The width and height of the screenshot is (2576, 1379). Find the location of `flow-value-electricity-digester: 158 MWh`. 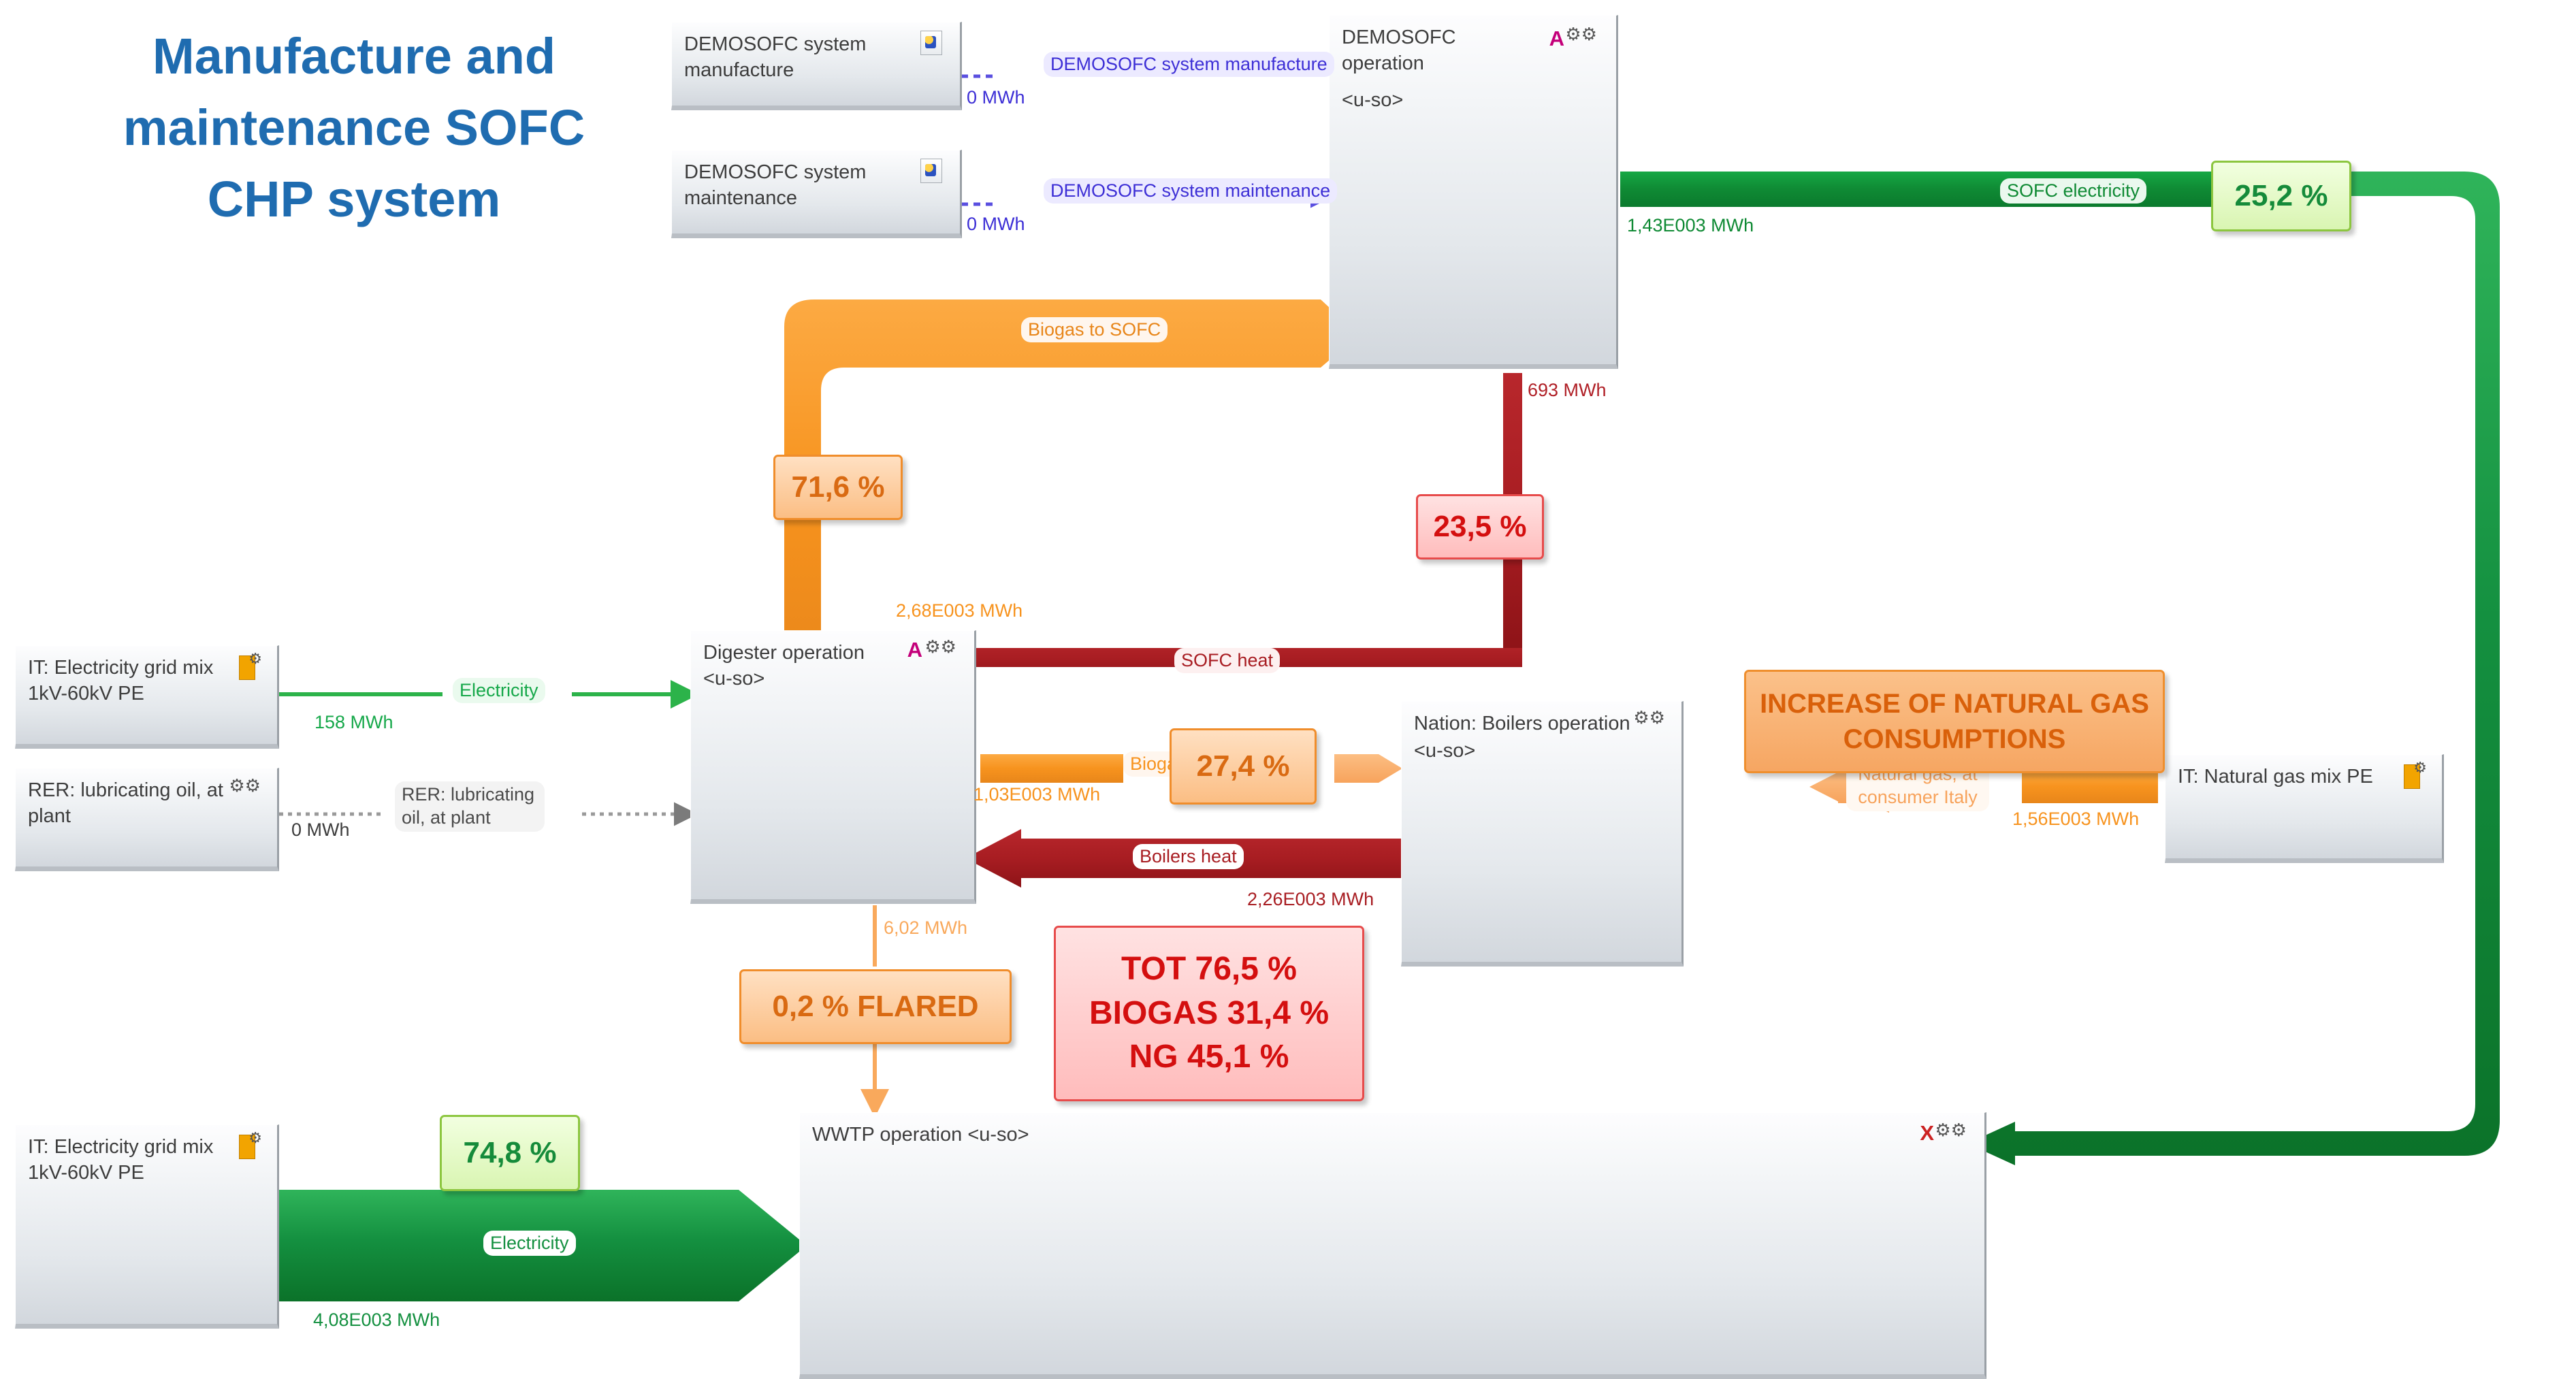

flow-value-electricity-digester: 158 MWh is located at coordinates (354, 722).